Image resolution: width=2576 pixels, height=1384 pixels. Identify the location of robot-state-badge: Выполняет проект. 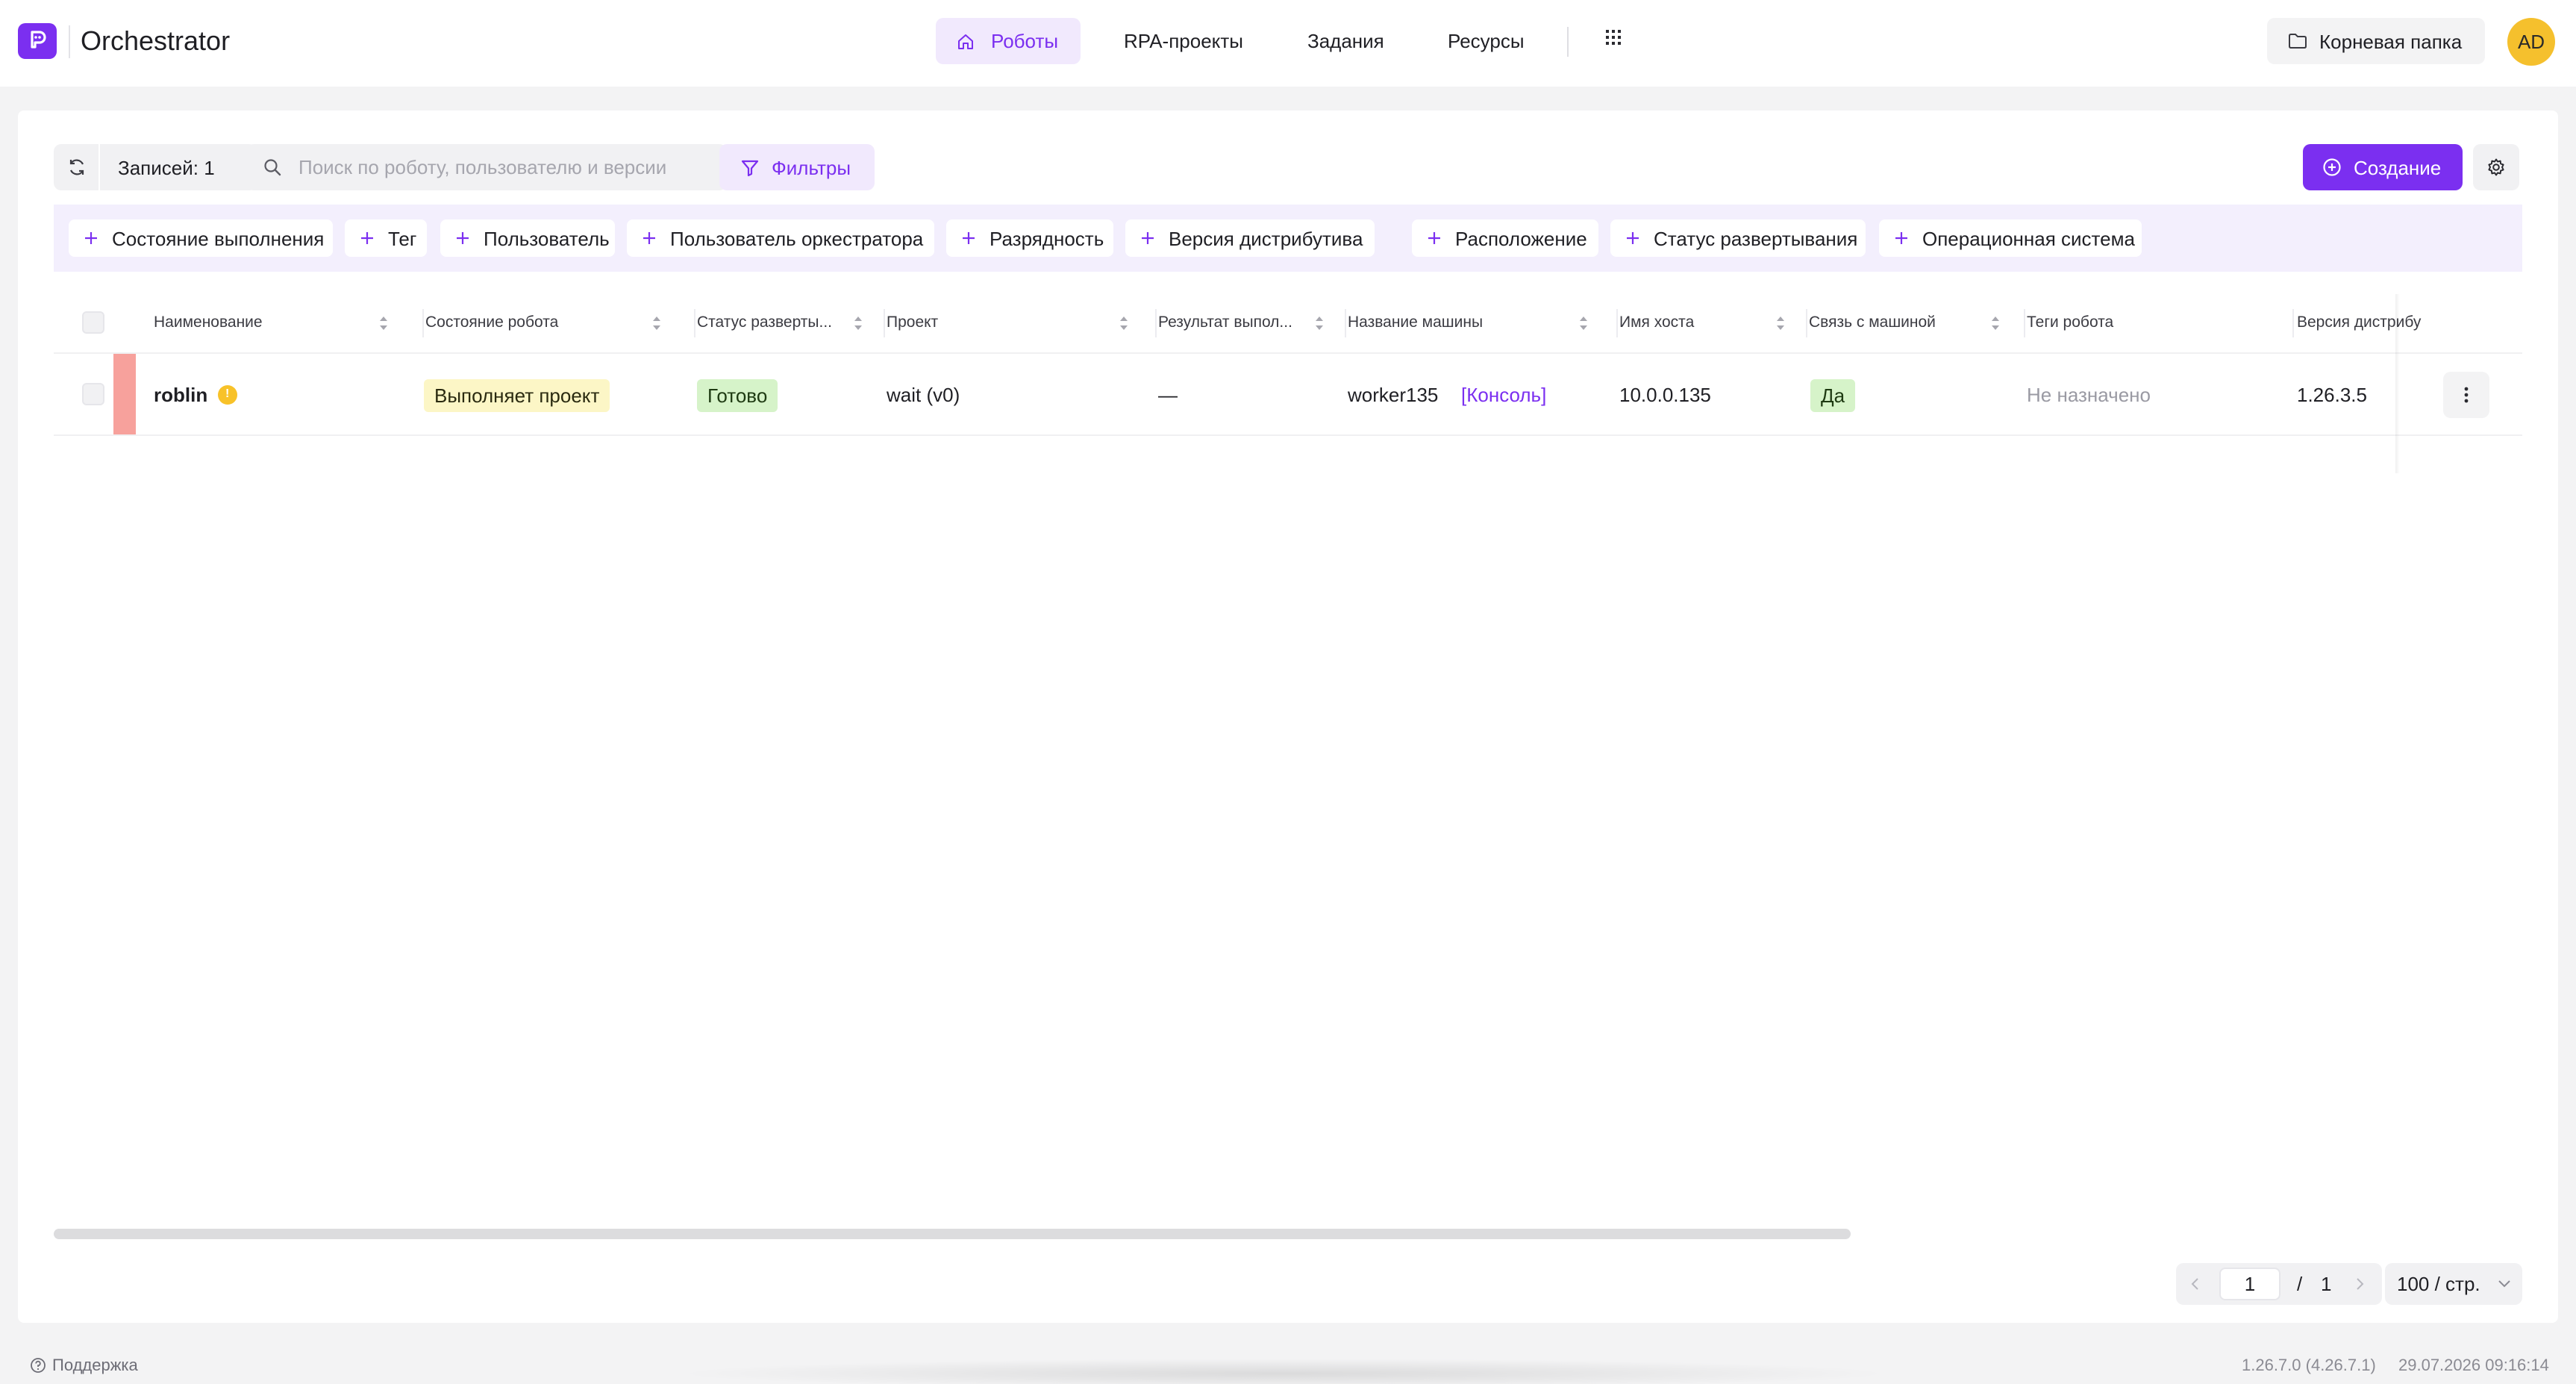
(517, 395).